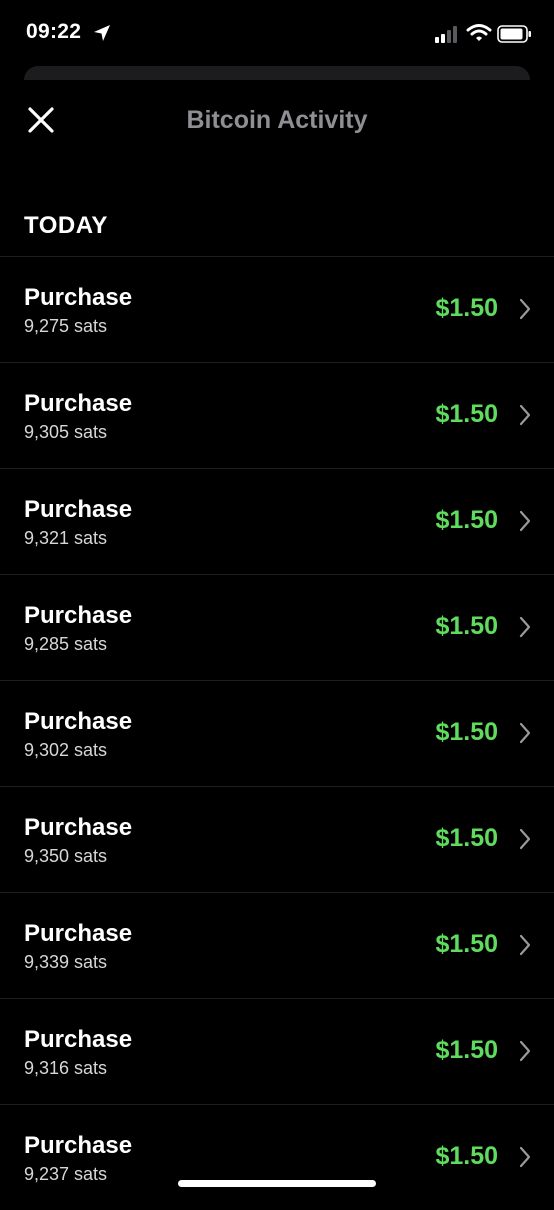 The image size is (554, 1210). Describe the element at coordinates (66, 962) in the screenshot. I see `transaction-sats: 9,339 sats` at that location.